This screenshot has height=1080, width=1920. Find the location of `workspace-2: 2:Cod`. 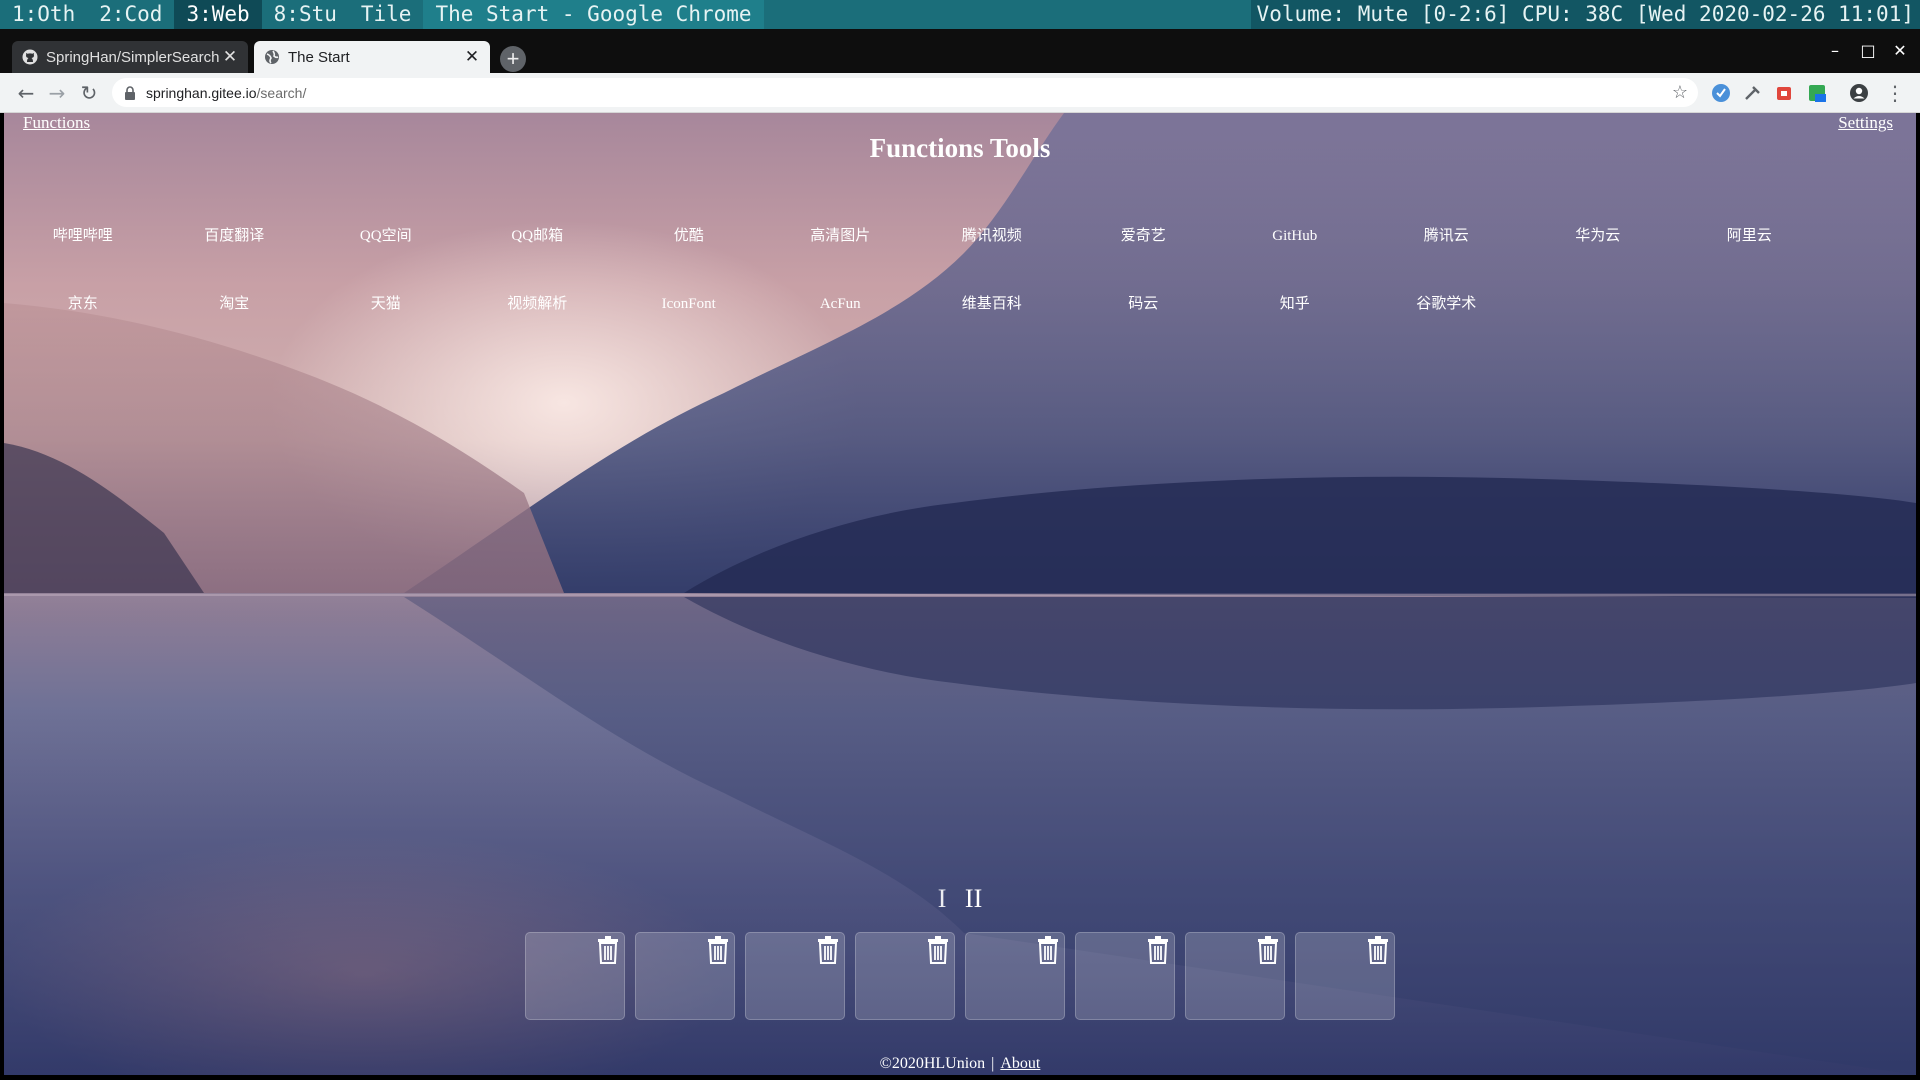

workspace-2: 2:Cod is located at coordinates (130, 14).